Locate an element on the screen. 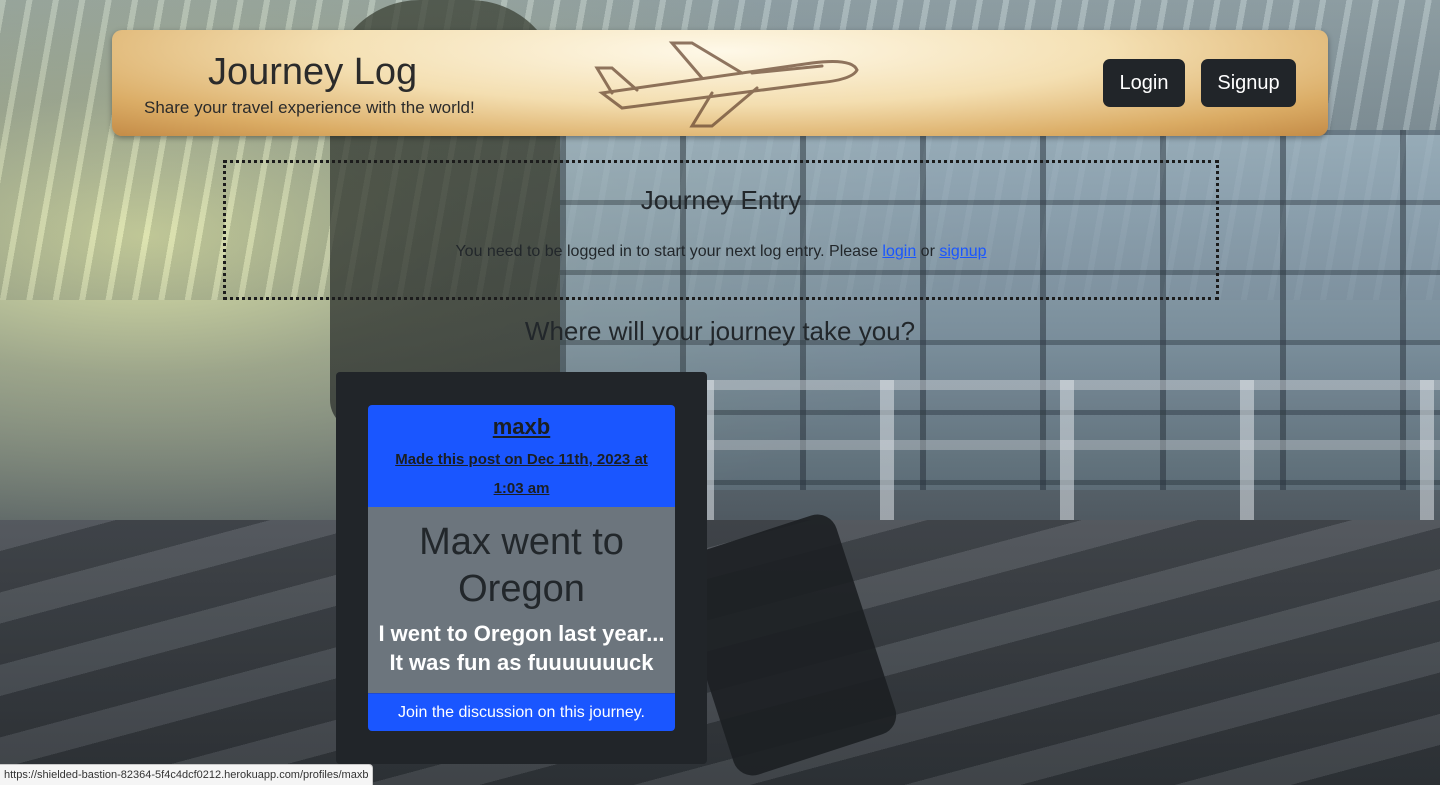 This screenshot has width=1440, height=785. journey-prompt-heading: Where will your journey take you? is located at coordinates (720, 331).